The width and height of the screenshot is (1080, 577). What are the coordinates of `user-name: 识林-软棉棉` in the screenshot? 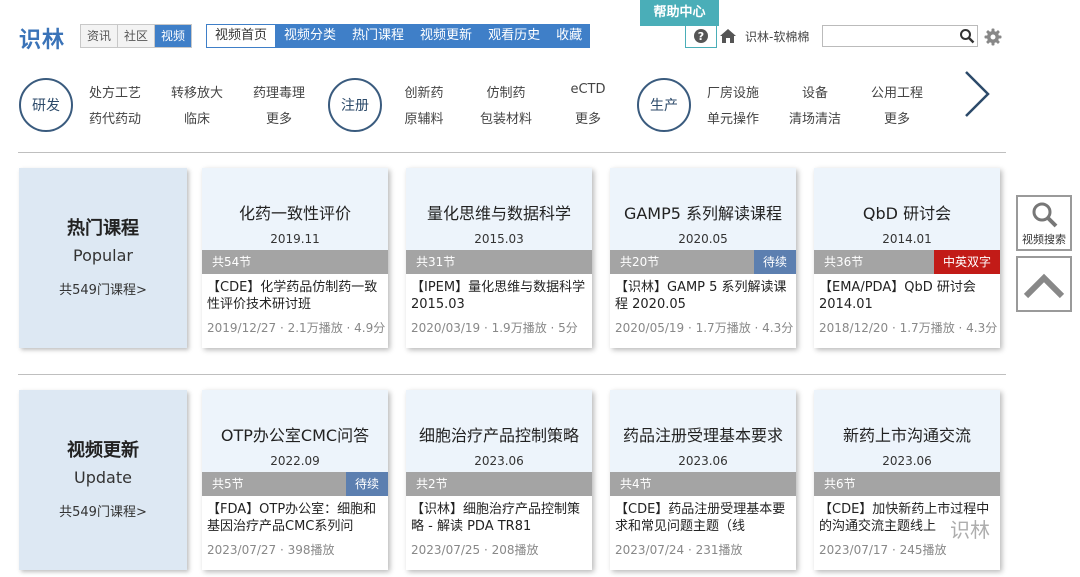 It's located at (777, 36).